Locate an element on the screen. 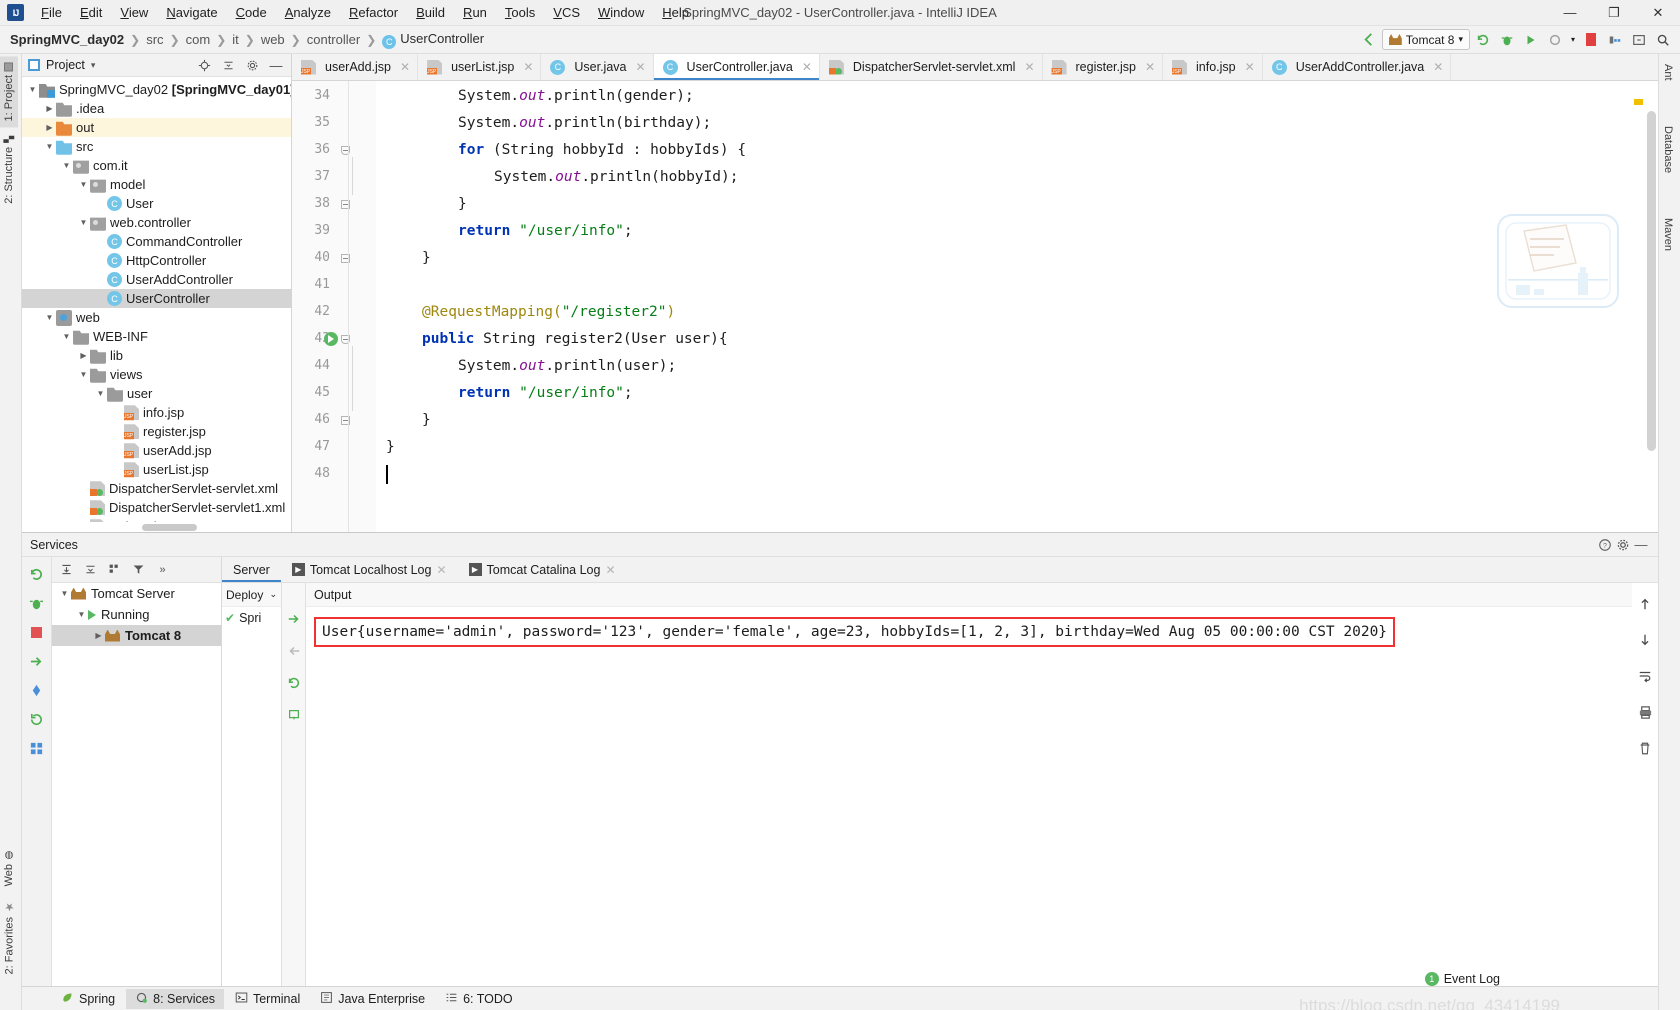 The height and width of the screenshot is (1010, 1680). tree-node: userList.jsp is located at coordinates (156, 469).